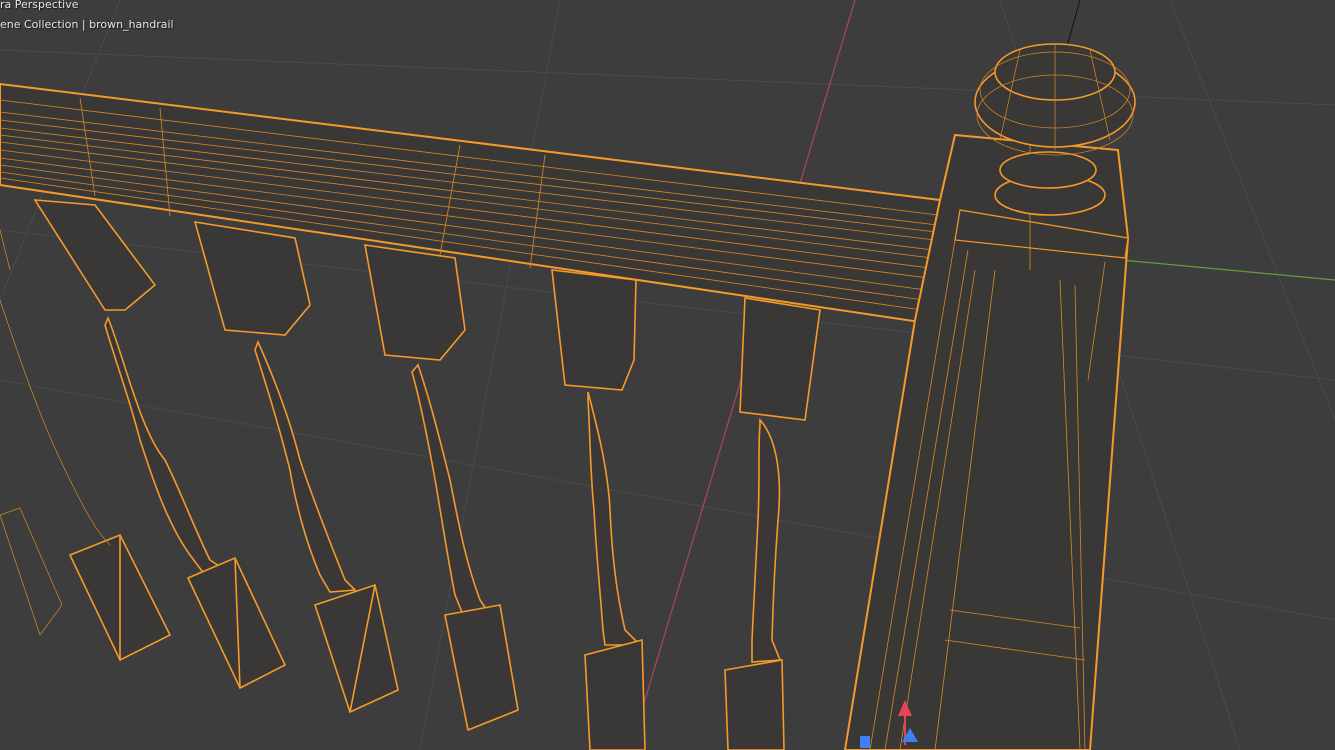 Image resolution: width=1335 pixels, height=750 pixels. What do you see at coordinates (87, 24) in the screenshot?
I see `collection-label: ene Collection | brown_handrail` at bounding box center [87, 24].